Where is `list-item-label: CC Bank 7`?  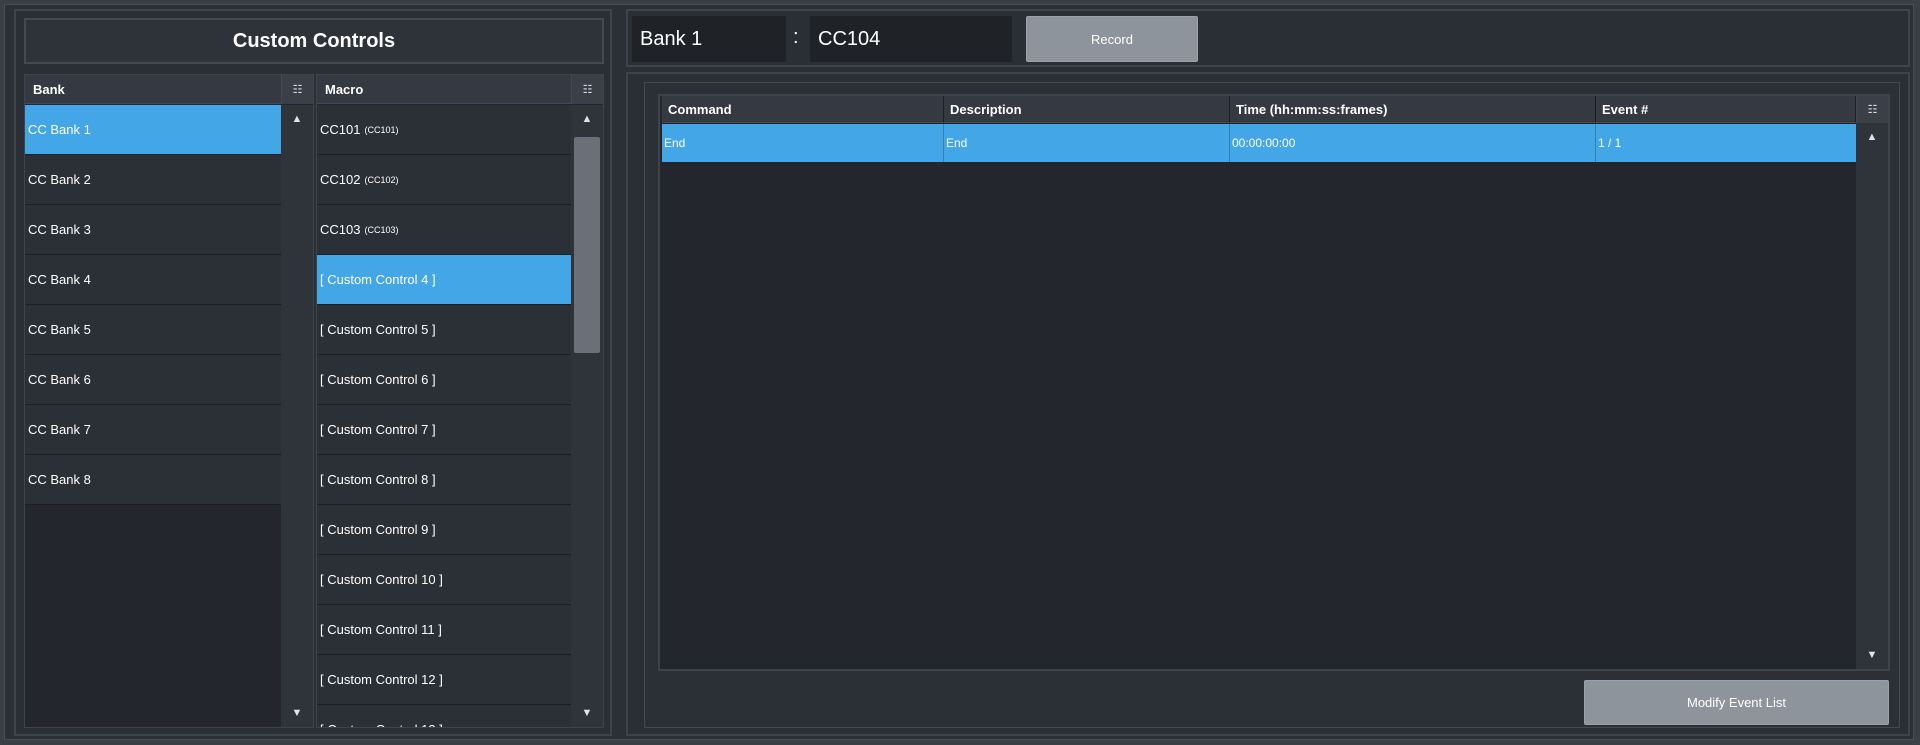 list-item-label: CC Bank 7 is located at coordinates (59, 429).